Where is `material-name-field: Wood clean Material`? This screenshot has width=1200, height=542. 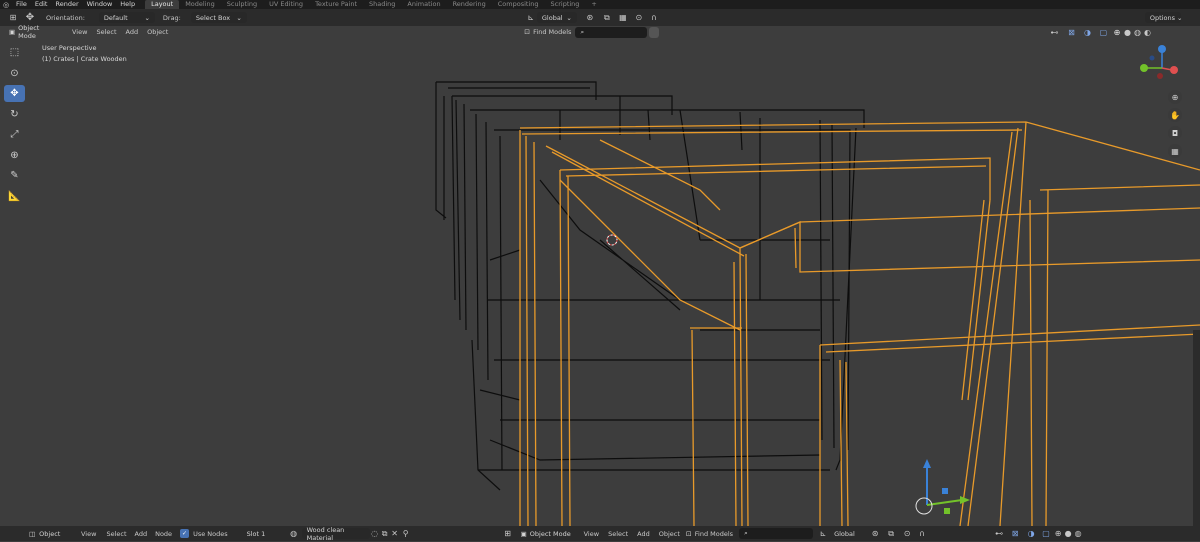 material-name-field: Wood clean Material is located at coordinates (335, 533).